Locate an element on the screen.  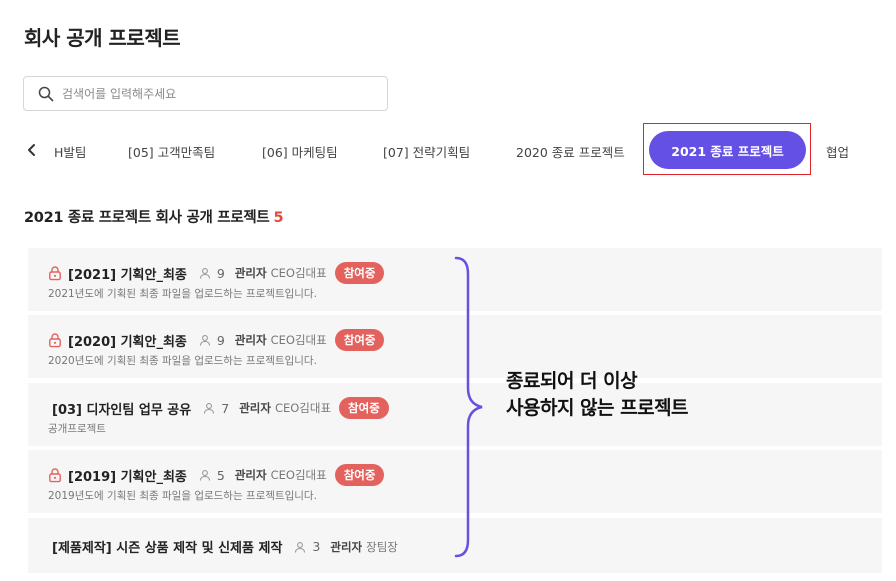
member-count: 3 is located at coordinates (316, 546).